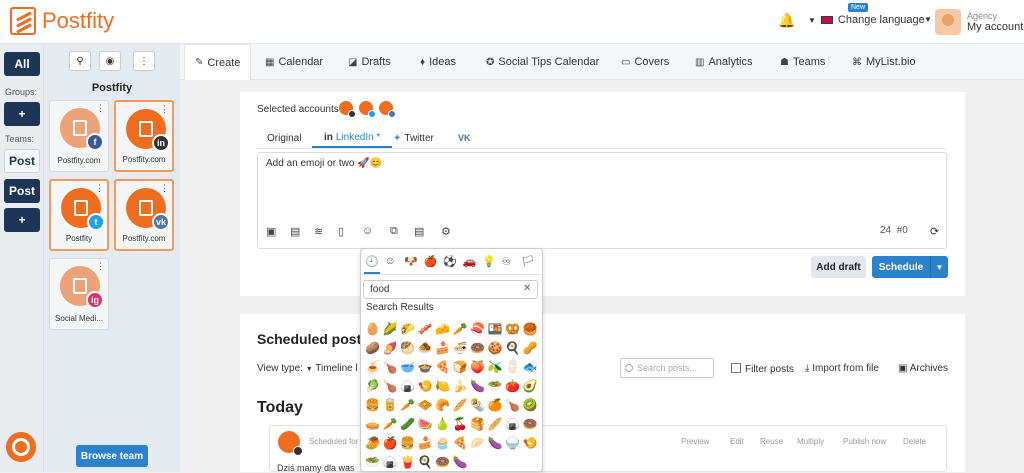  What do you see at coordinates (144, 215) in the screenshot?
I see `account-card: ⋮ vk Postfity.com` at bounding box center [144, 215].